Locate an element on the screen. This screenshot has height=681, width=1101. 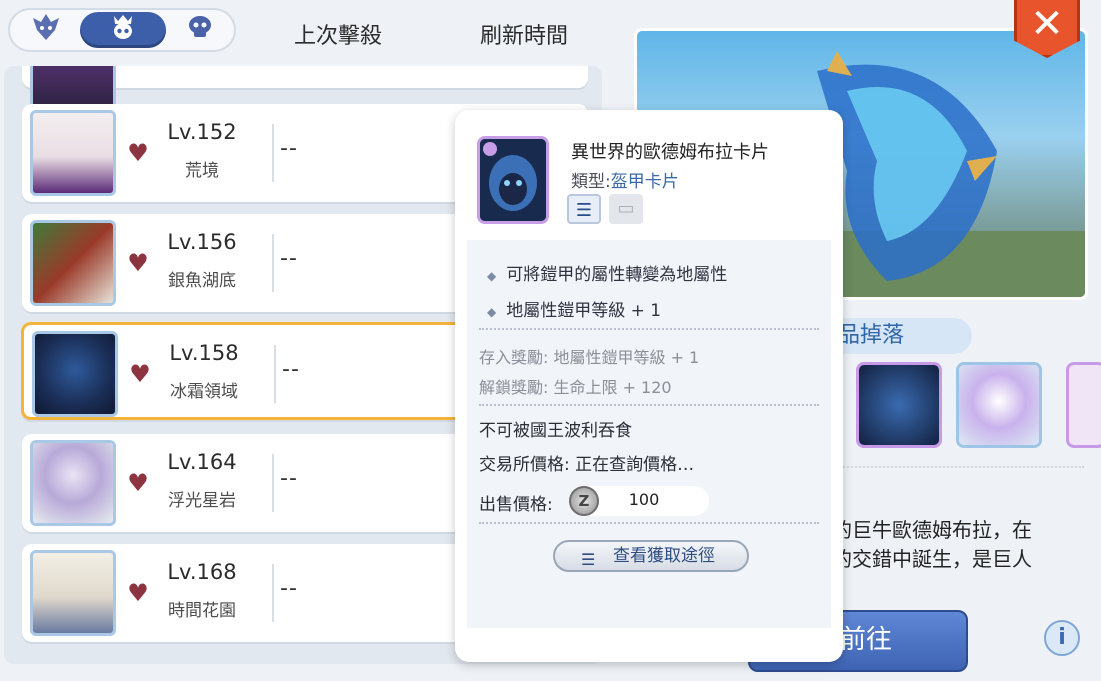
card-slot-icon: ▭ is located at coordinates (626, 209).